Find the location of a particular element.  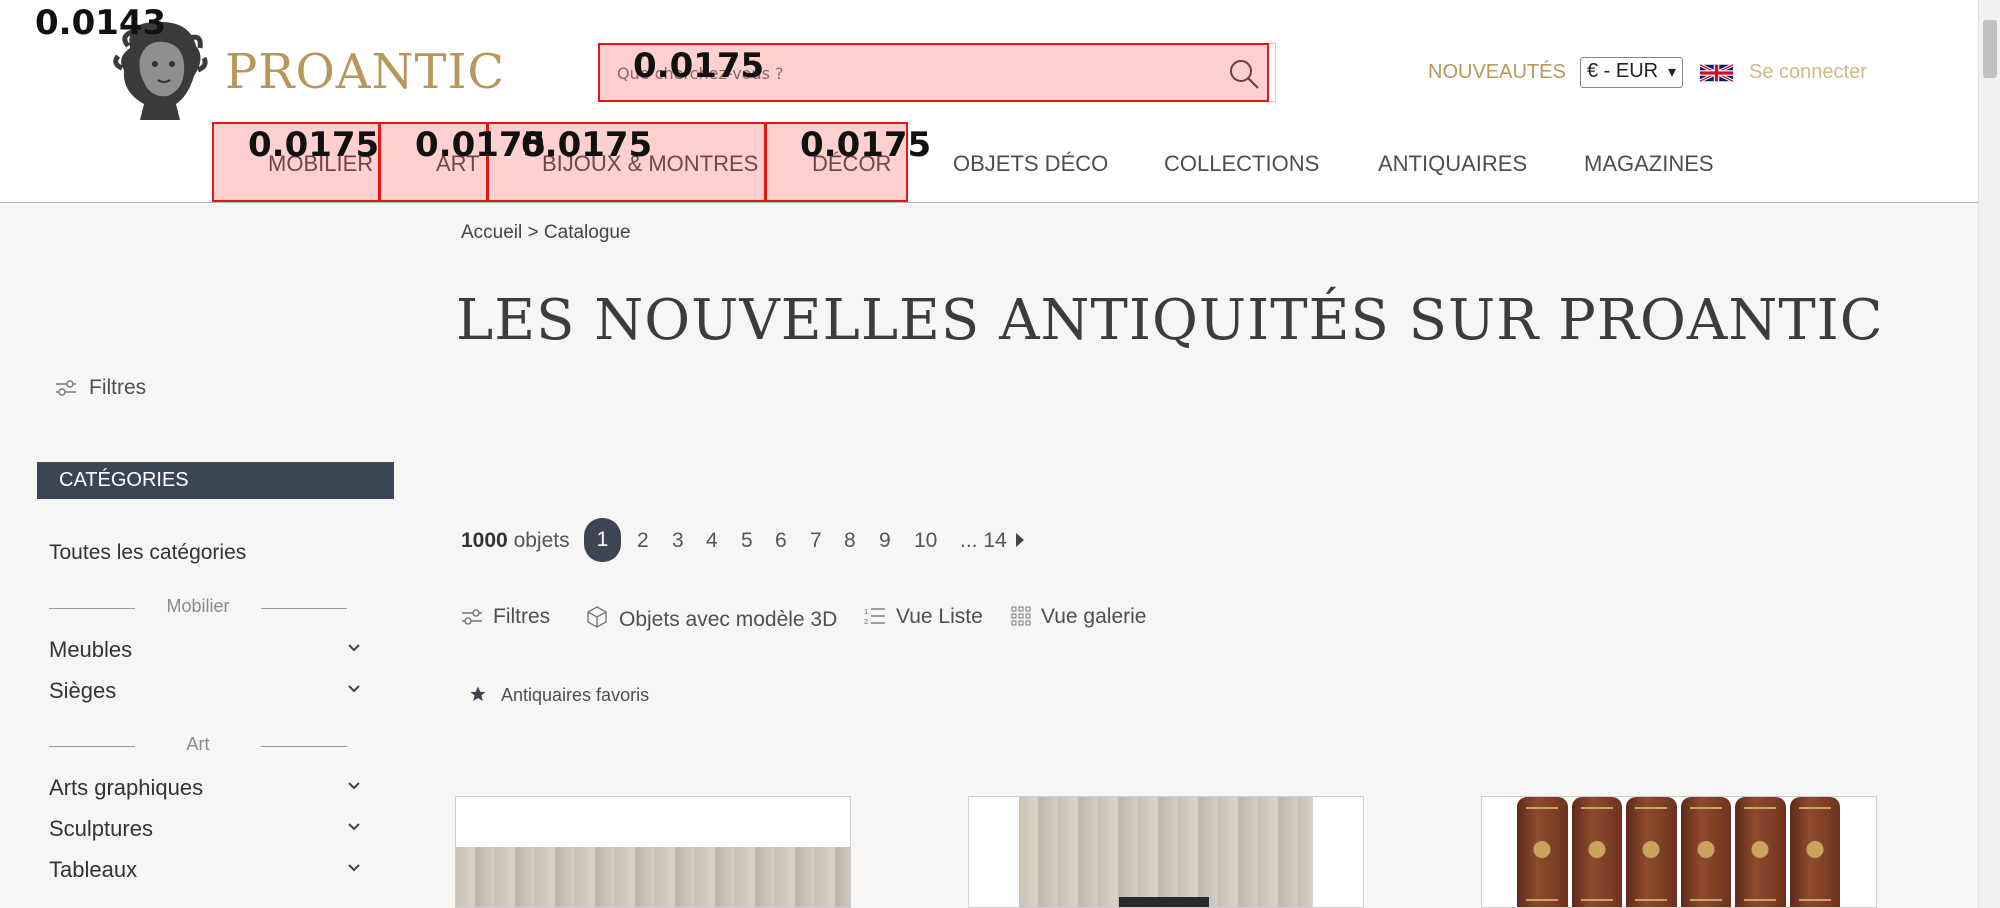

nav-magazines: MAGAZINES is located at coordinates (1649, 164).